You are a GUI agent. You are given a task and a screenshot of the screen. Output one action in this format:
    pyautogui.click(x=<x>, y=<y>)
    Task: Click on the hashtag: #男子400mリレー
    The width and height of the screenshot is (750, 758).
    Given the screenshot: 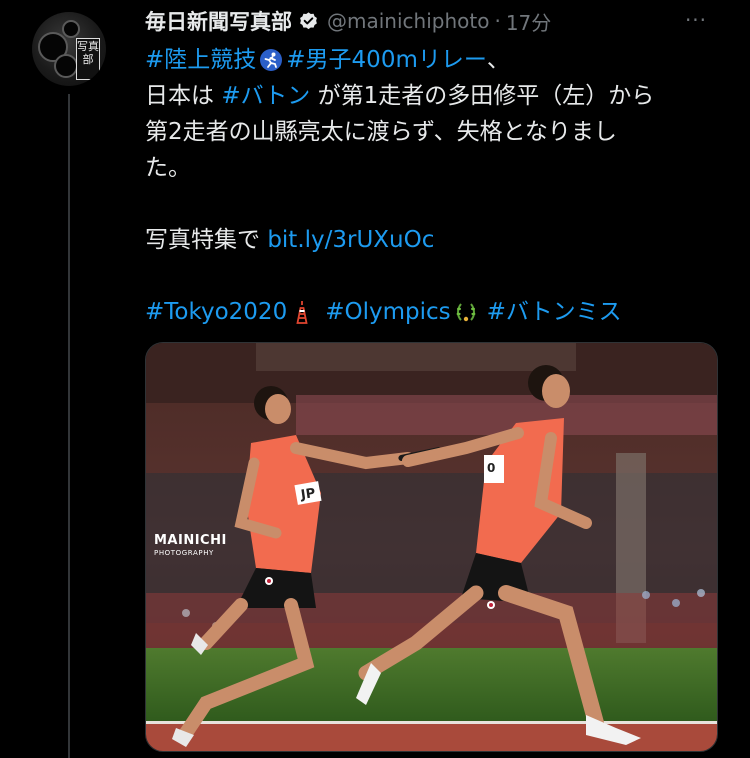 What is the action you would take?
    pyautogui.click(x=386, y=60)
    